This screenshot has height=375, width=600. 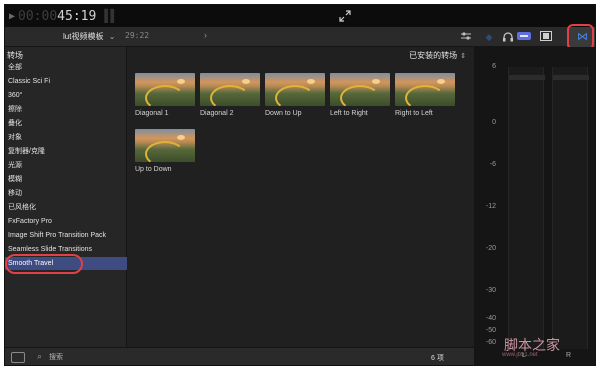 I want to click on filmstrip-icon, so click(x=546, y=37).